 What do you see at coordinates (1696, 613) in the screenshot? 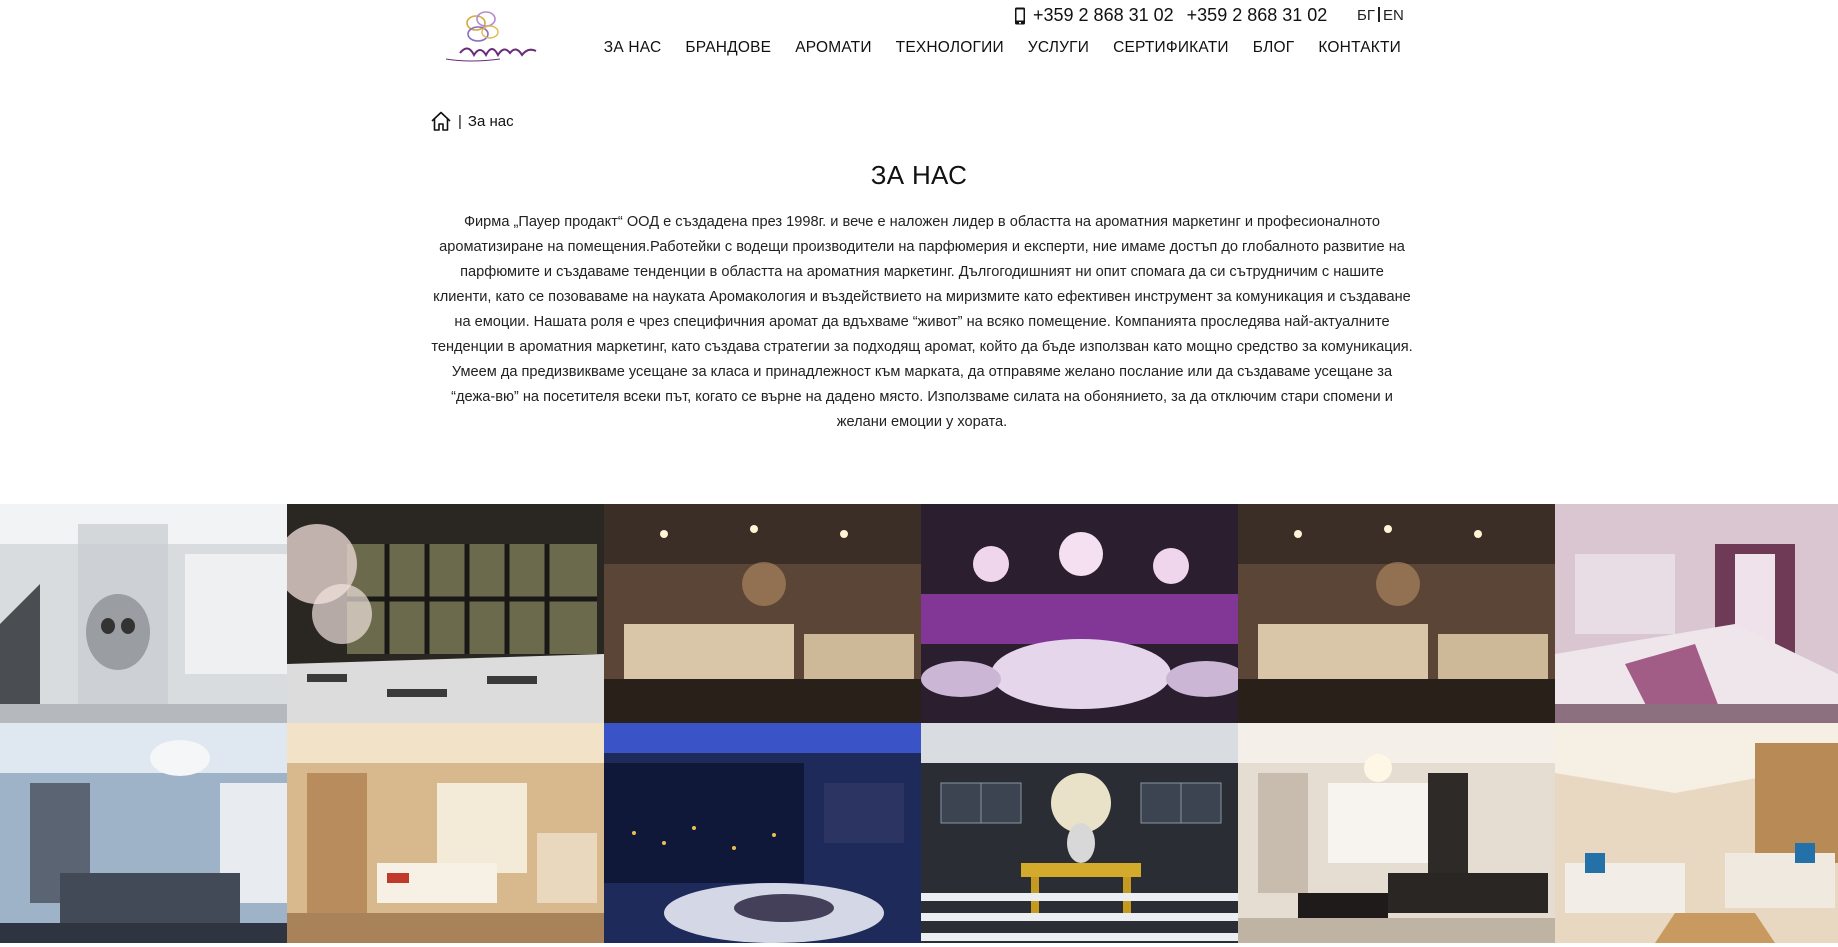
I see `photo-pink-bedroom` at bounding box center [1696, 613].